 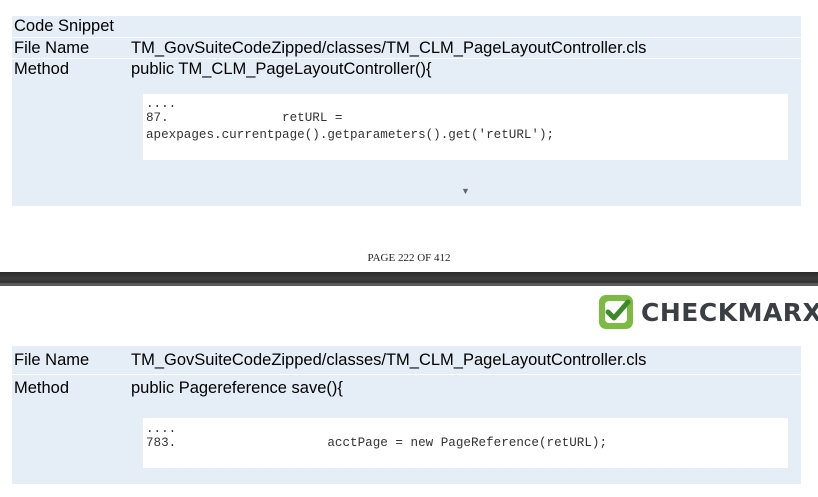 I want to click on triangle-down-icon: ▼, so click(x=465, y=191).